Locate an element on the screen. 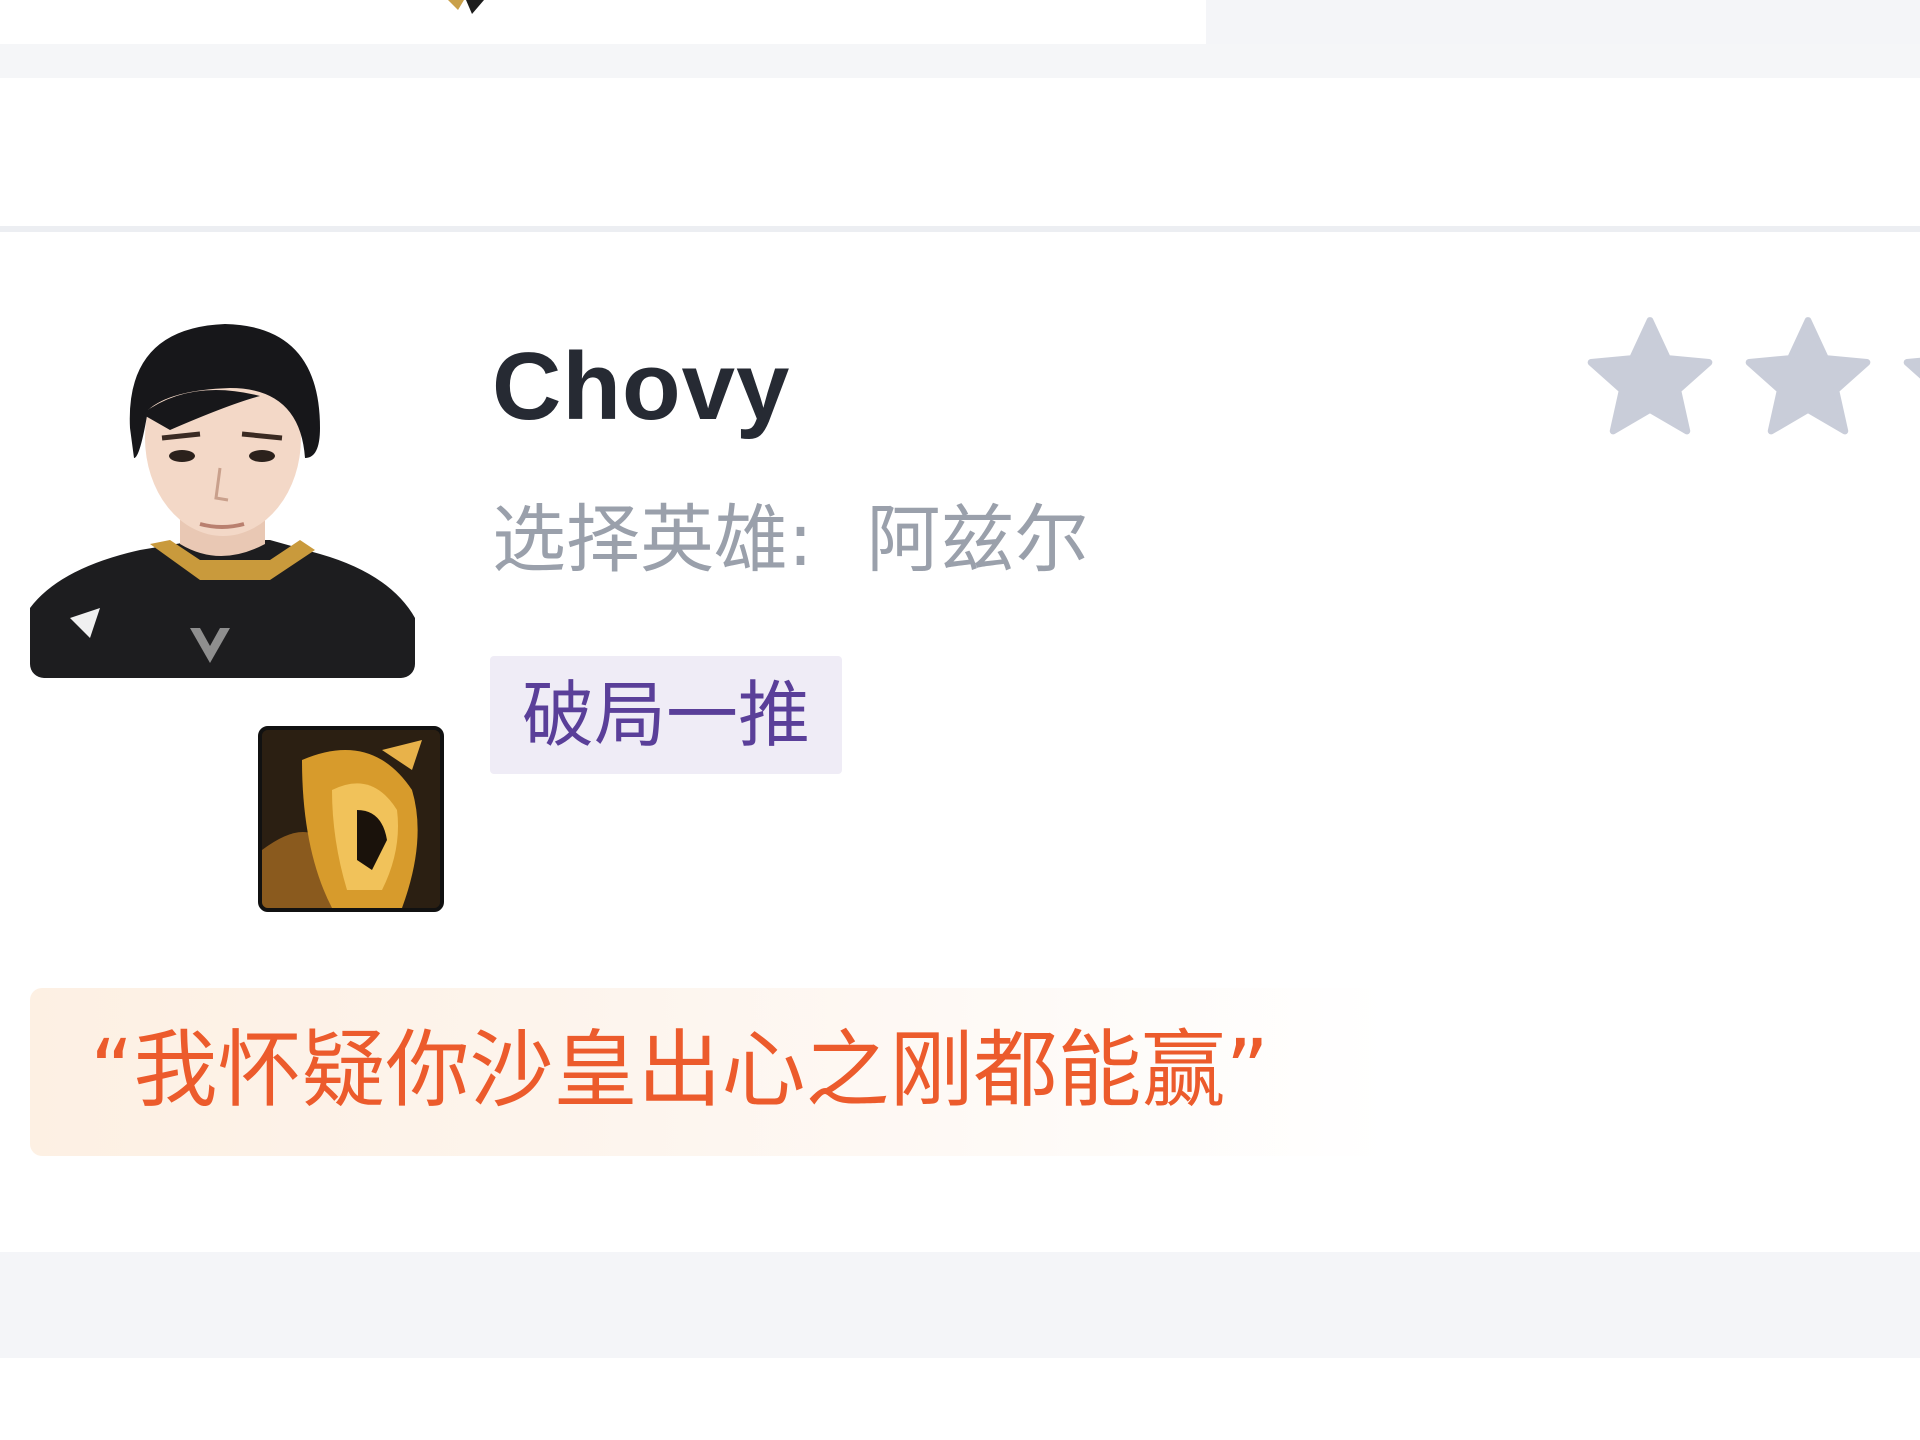 The image size is (1920, 1440). player-photo is located at coordinates (222, 498).